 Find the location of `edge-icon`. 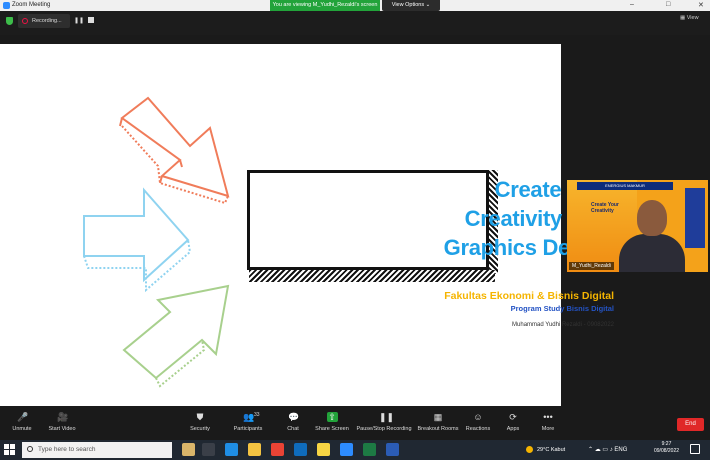

edge-icon is located at coordinates (231, 449).